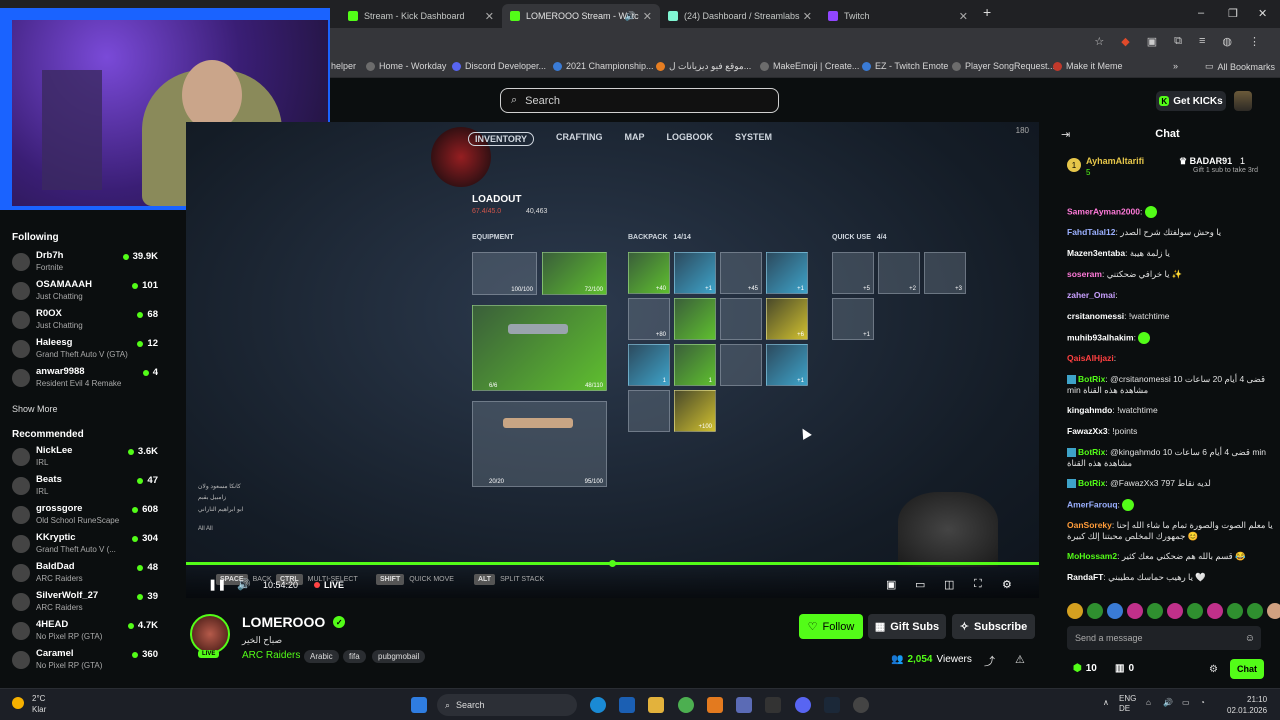  I want to click on new-tab-button: +, so click(987, 12).